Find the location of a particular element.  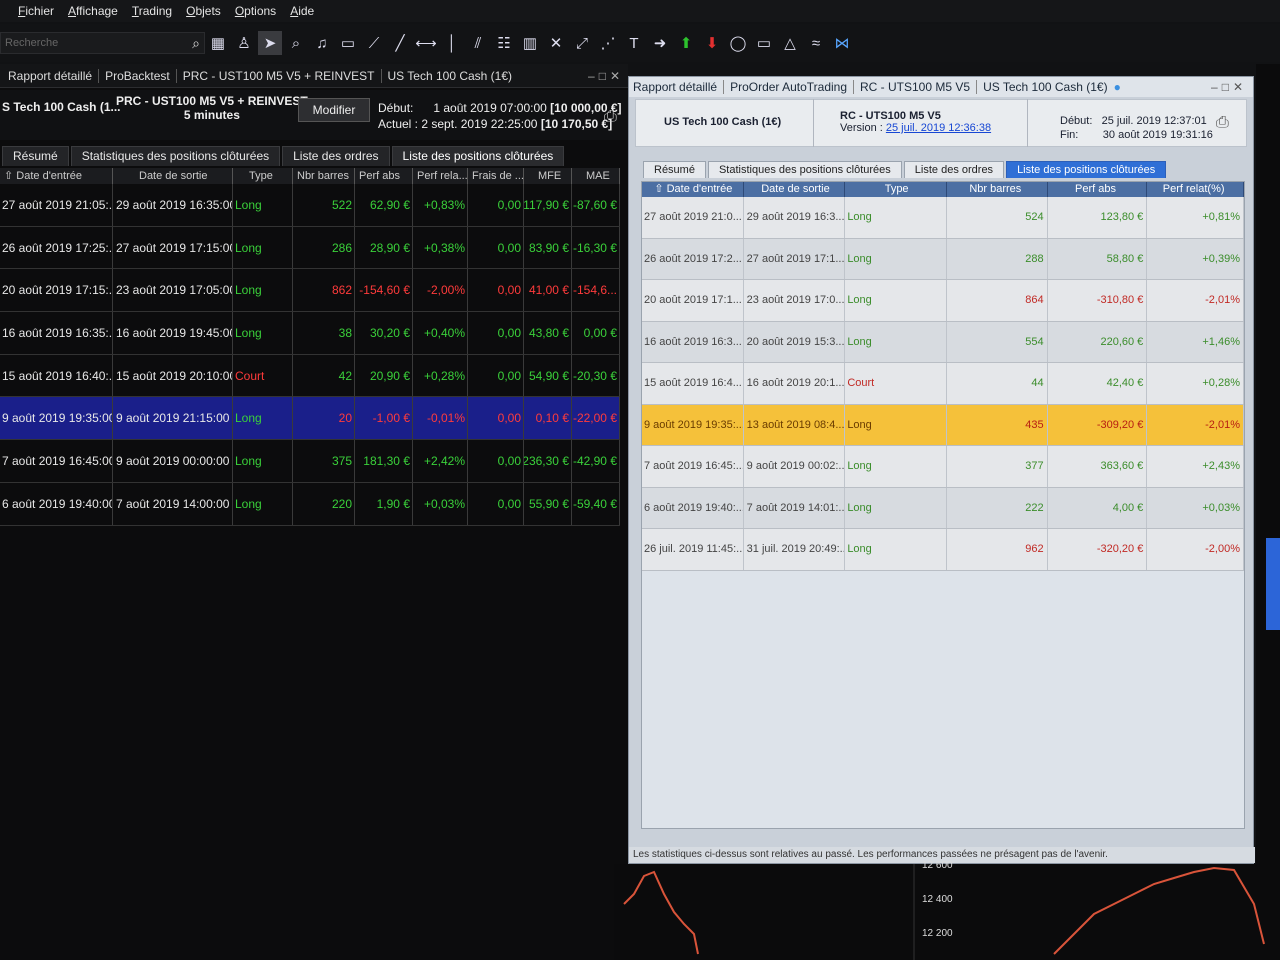

cell-fees: 0,00 is located at coordinates (496, 503).